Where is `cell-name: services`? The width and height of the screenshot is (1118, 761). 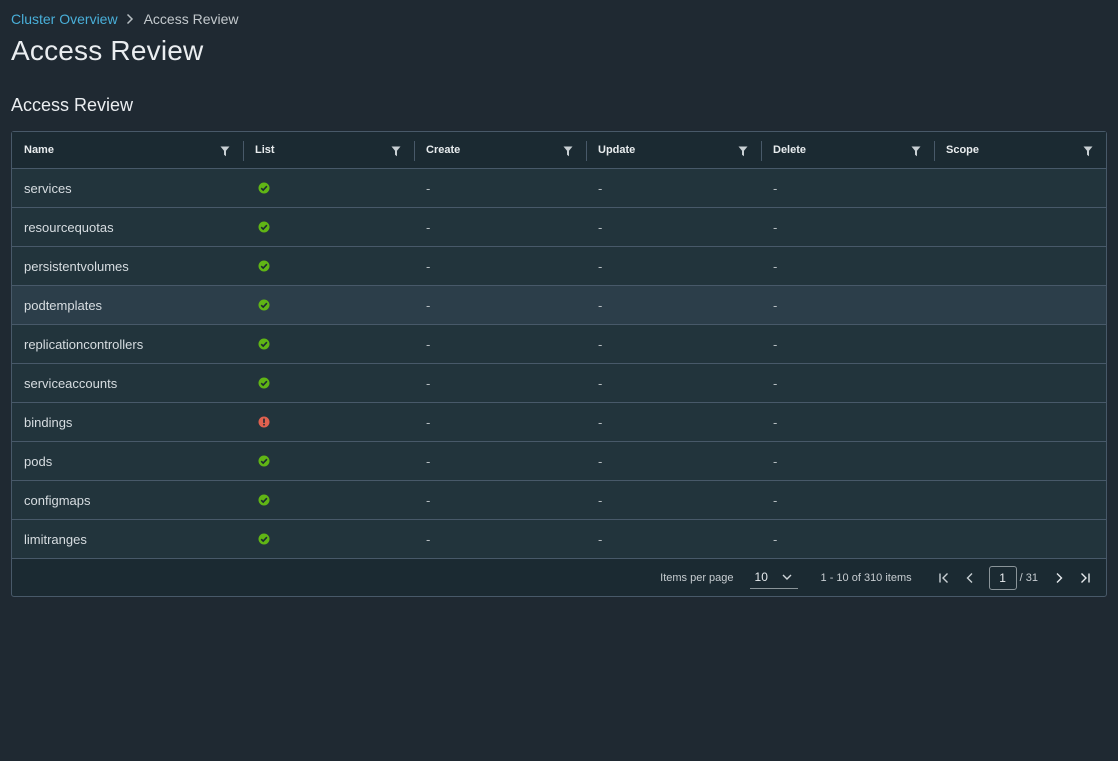
cell-name: services is located at coordinates (127, 188).